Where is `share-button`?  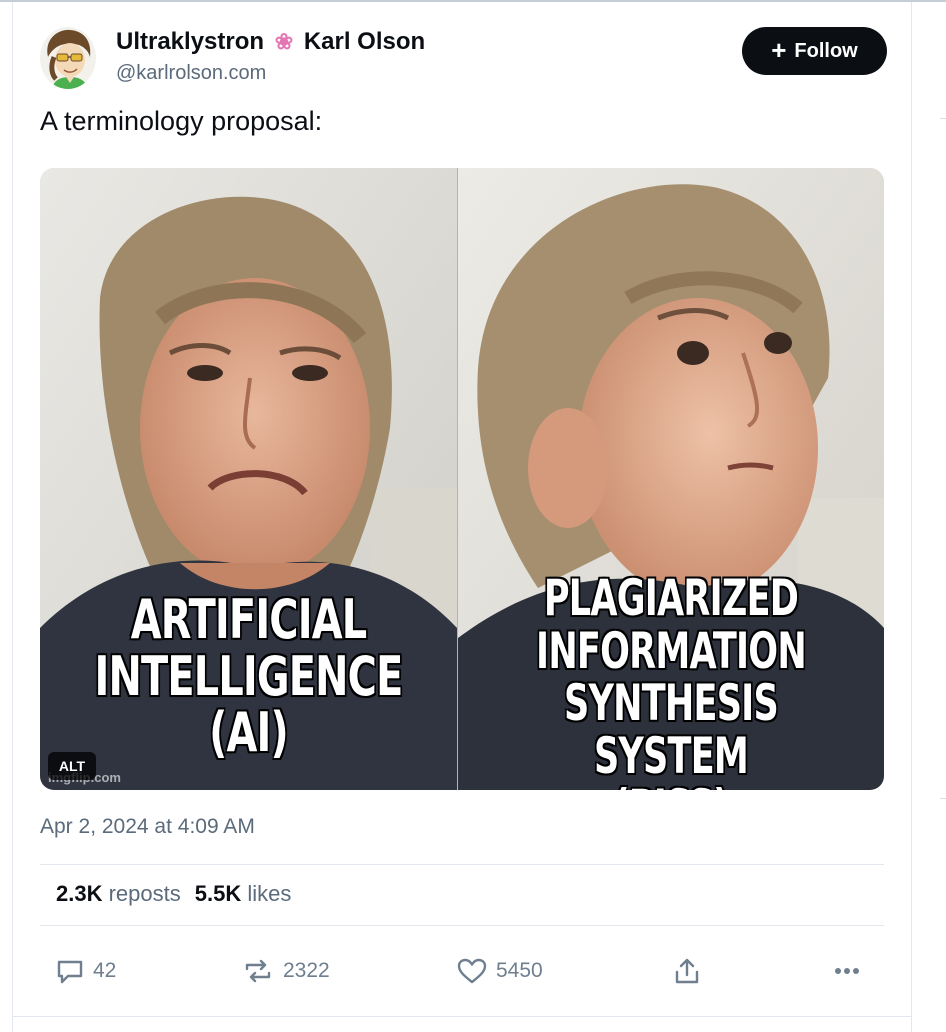 share-button is located at coordinates (687, 971).